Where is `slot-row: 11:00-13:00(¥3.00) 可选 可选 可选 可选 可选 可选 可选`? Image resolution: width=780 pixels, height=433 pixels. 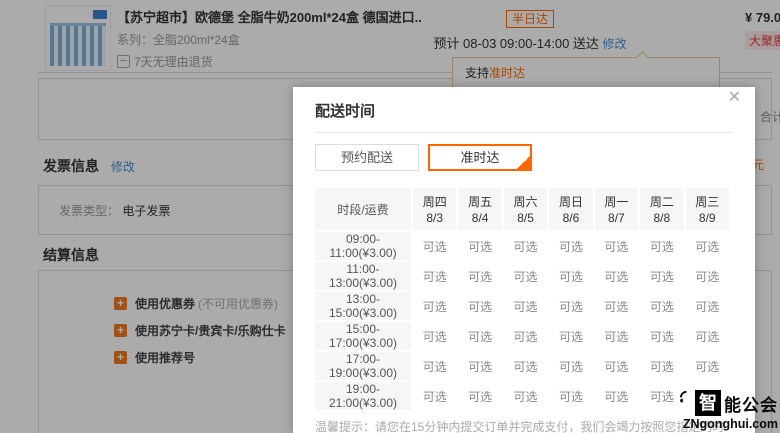 slot-row: 11:00-13:00(¥3.00) 可选 可选 可选 可选 可选 可选 可选 is located at coordinates (522, 276).